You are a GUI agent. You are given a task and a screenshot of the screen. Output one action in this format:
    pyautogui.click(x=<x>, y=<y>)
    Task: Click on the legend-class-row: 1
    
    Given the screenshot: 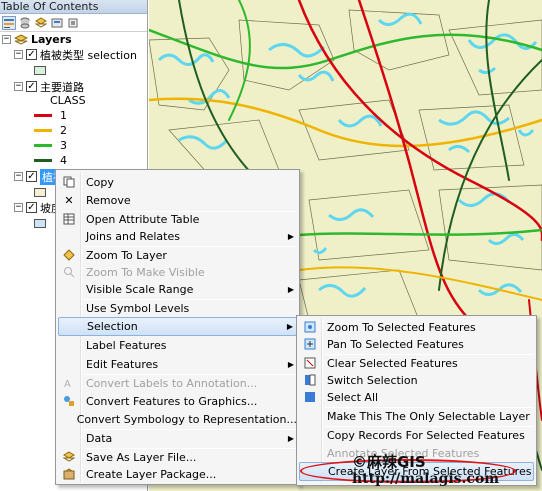 What is the action you would take?
    pyautogui.click(x=50, y=115)
    